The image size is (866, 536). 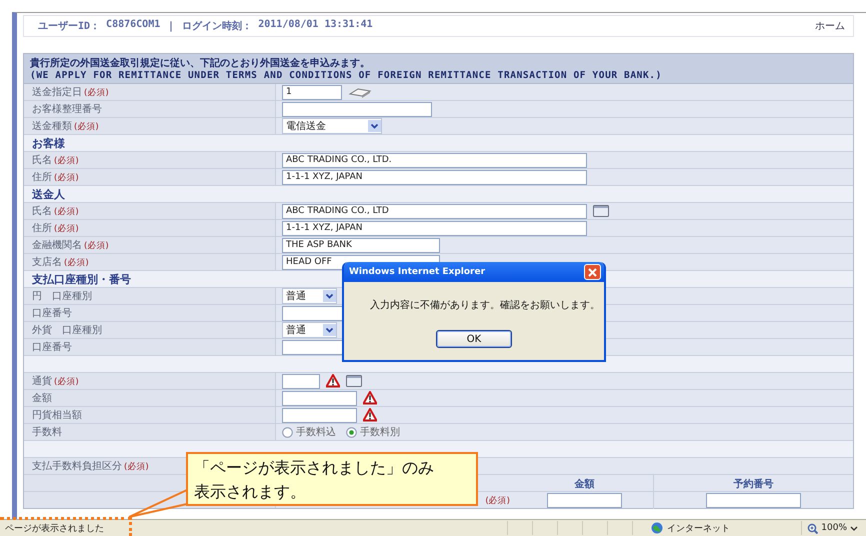 What do you see at coordinates (70, 245) in the screenshot?
I see `field-label: 金融機関名 (必須)` at bounding box center [70, 245].